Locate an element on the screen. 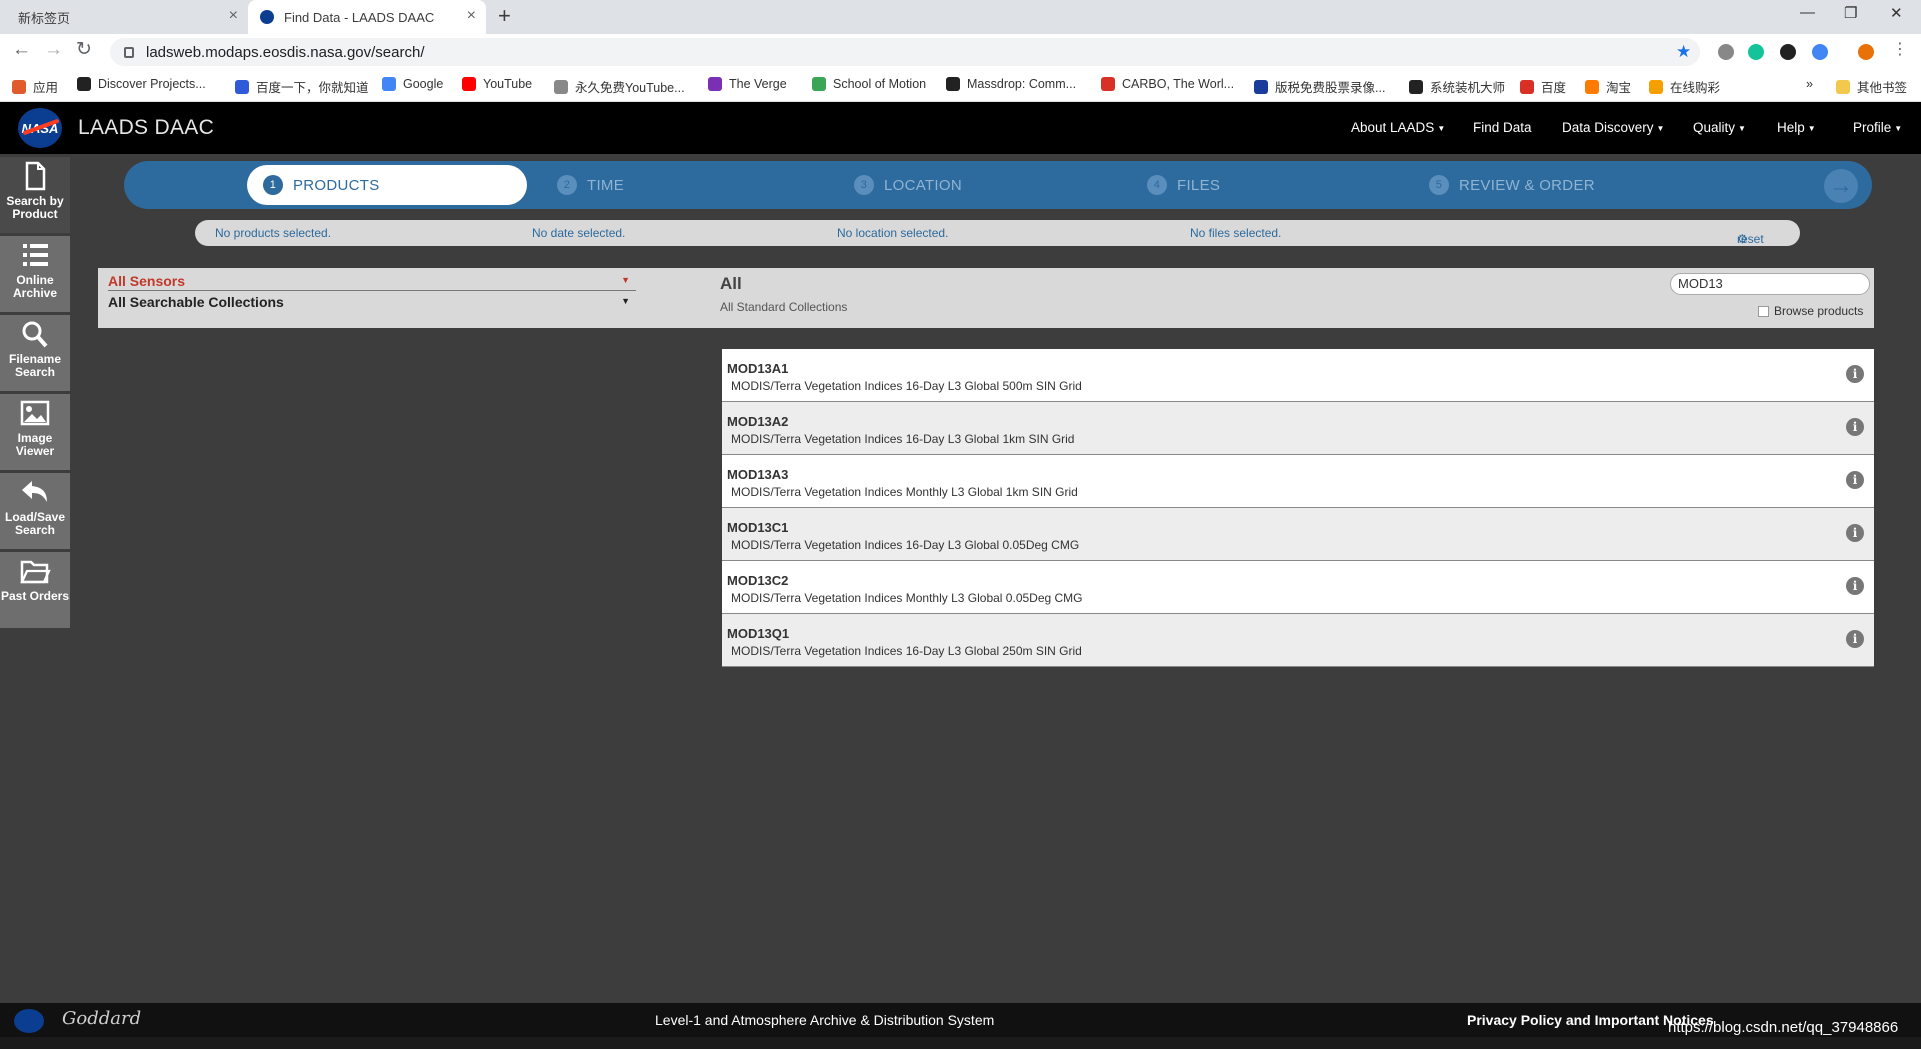 This screenshot has height=1049, width=1921. other-bookmarks: 其他书签 is located at coordinates (1871, 86).